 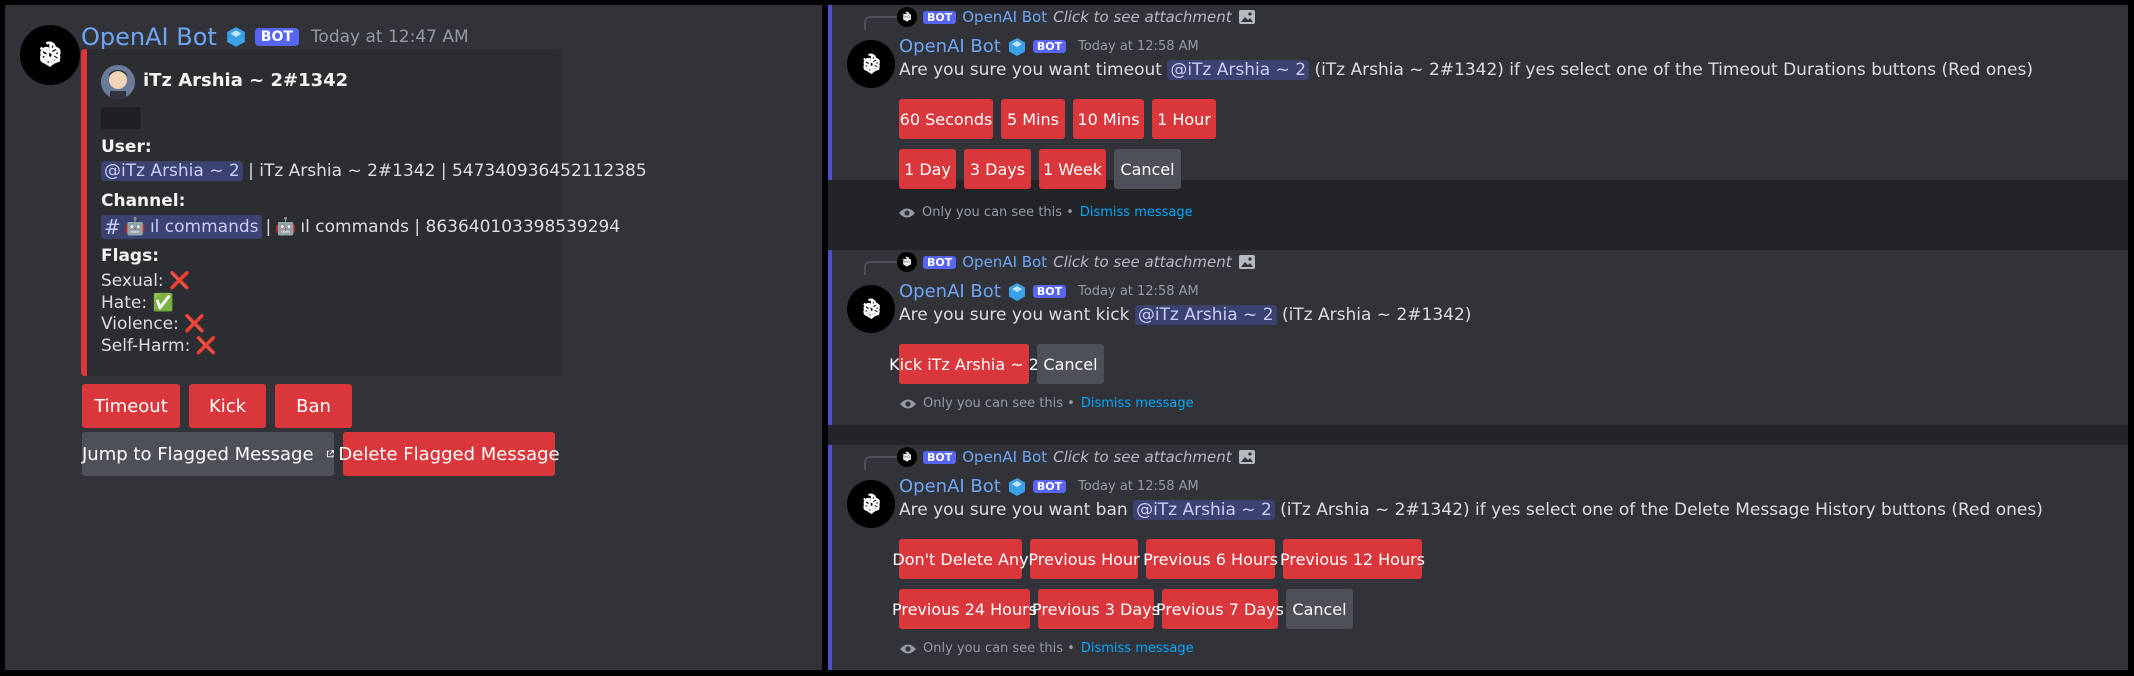 I want to click on timeout-3-days-button: 3 Days, so click(x=997, y=169).